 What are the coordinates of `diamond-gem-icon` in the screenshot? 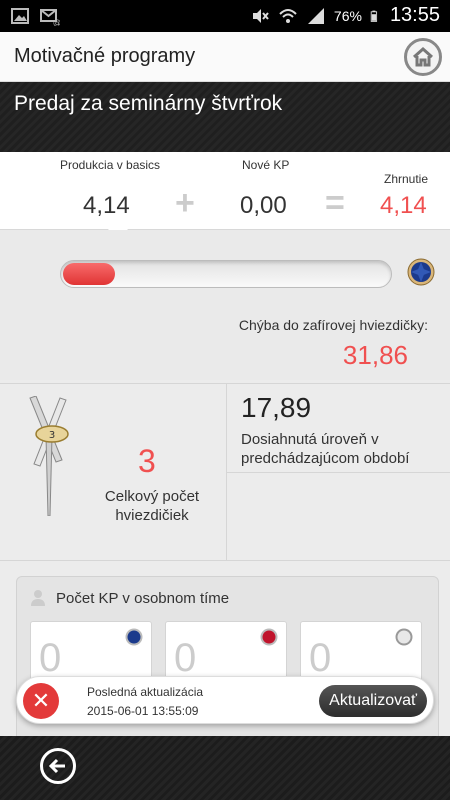 It's located at (404, 637).